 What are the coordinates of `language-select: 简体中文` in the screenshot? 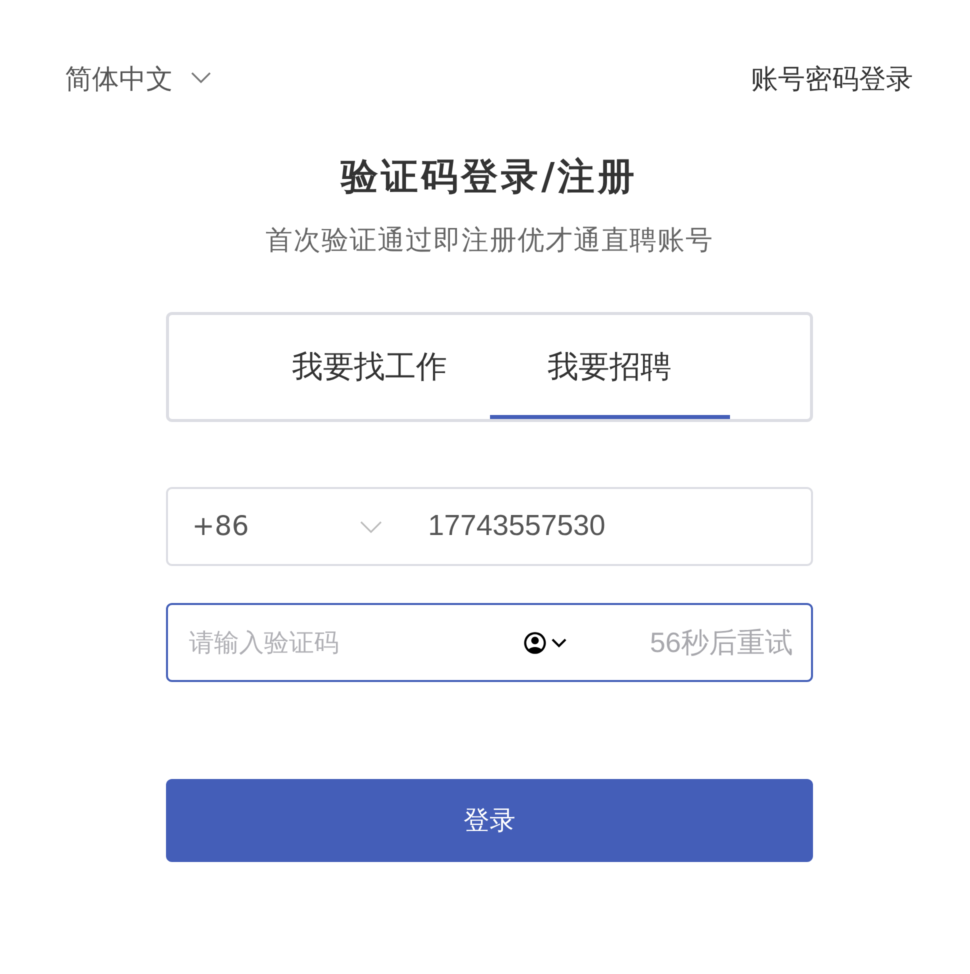 It's located at (138, 80).